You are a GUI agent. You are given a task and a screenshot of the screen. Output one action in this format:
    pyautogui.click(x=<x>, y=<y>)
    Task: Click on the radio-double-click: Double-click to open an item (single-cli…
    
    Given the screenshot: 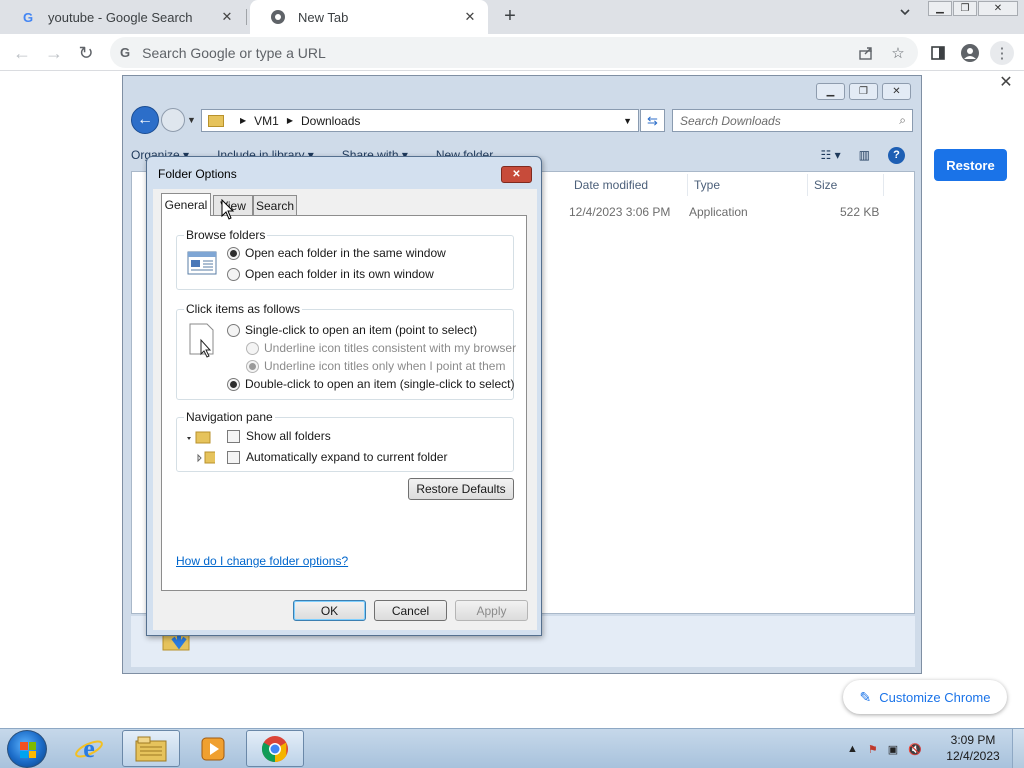 What is the action you would take?
    pyautogui.click(x=370, y=384)
    